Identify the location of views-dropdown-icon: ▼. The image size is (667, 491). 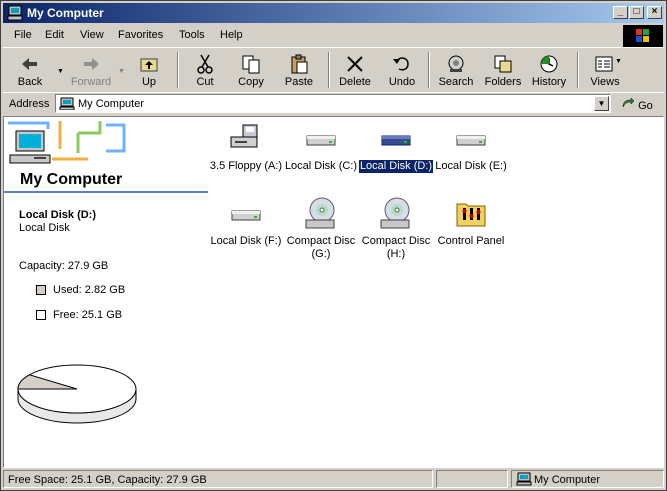
(618, 61).